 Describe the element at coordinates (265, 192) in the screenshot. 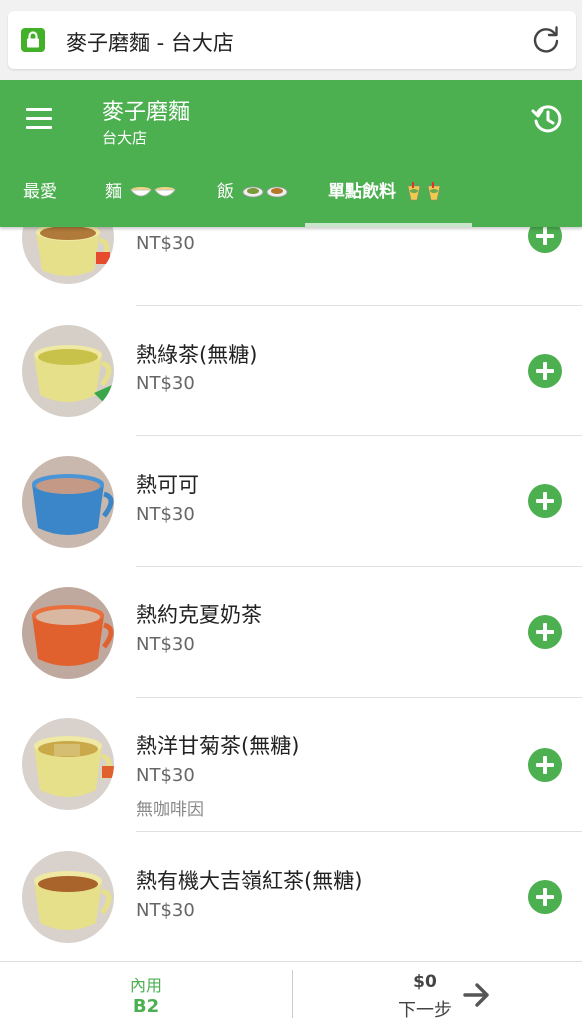

I see `rice-bowl-icon` at that location.